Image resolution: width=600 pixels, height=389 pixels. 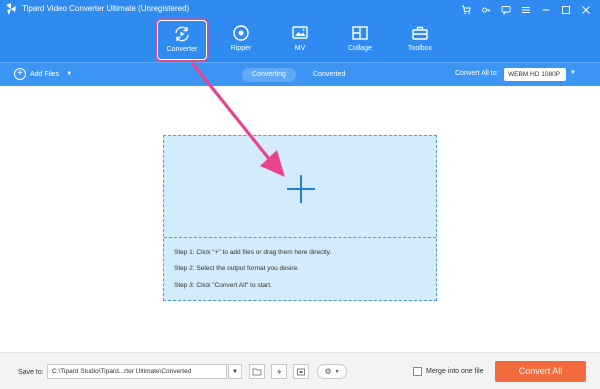 I want to click on main-nav: Converter Ripper MV Collage Toolbox, so click(x=300, y=40).